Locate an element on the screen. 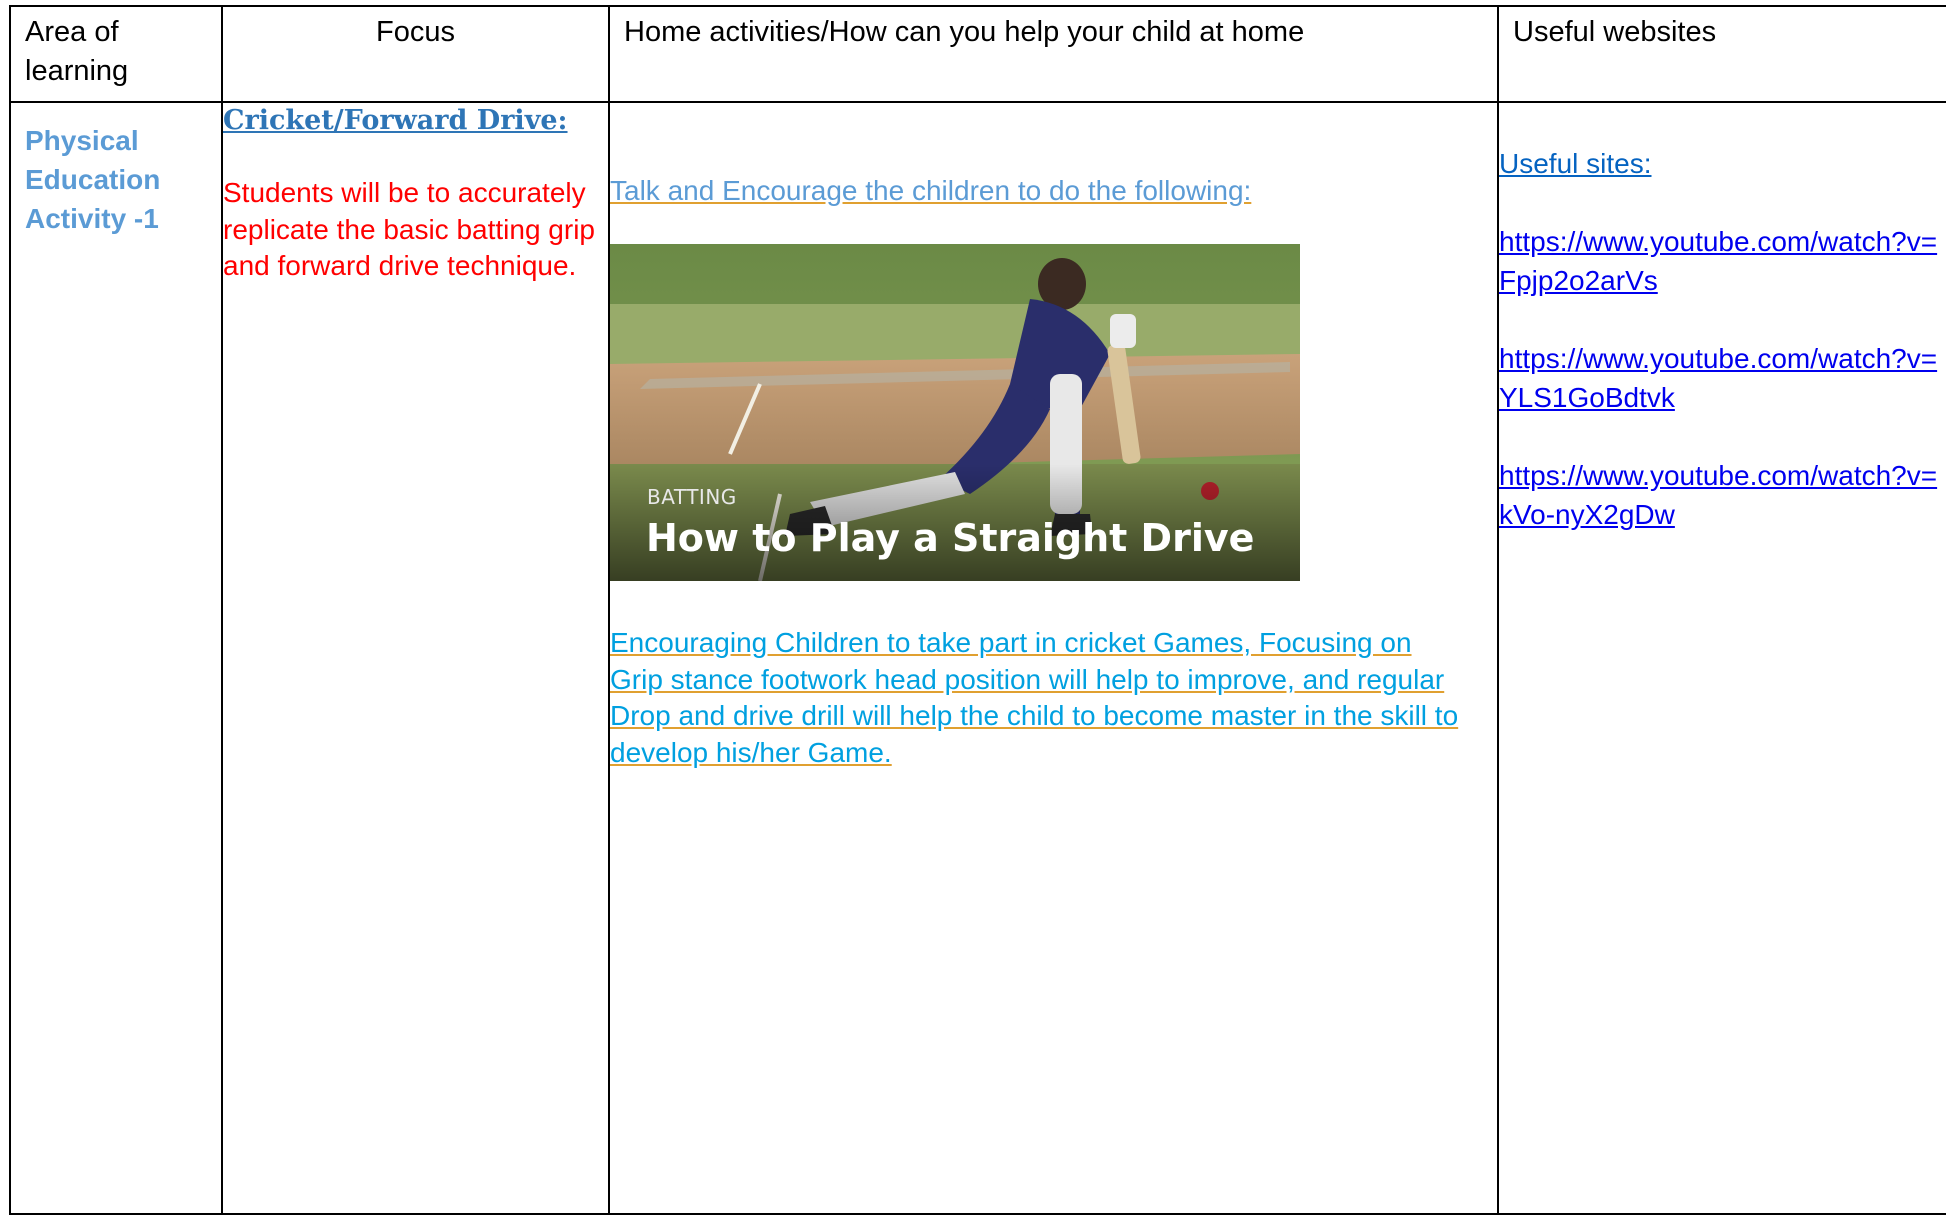 The height and width of the screenshot is (1215, 1946). header-websites: Useful websites is located at coordinates (1721, 54).